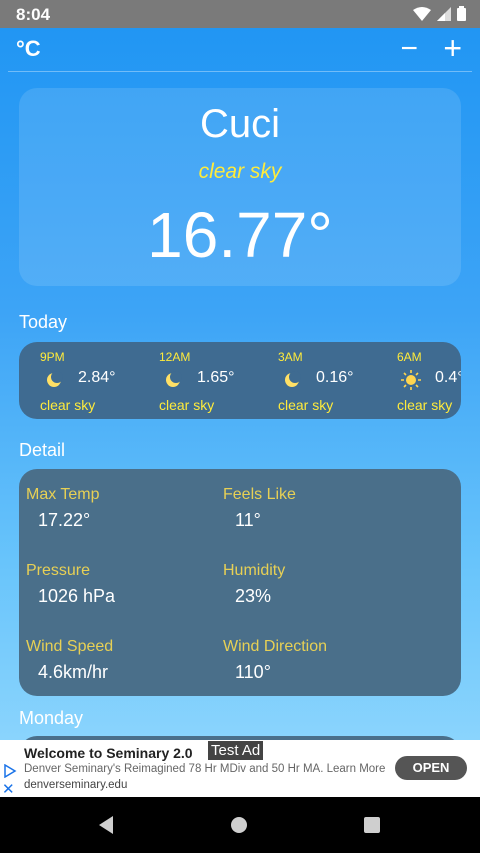  Describe the element at coordinates (10, 771) in the screenshot. I see `ad-choices-icon` at that location.